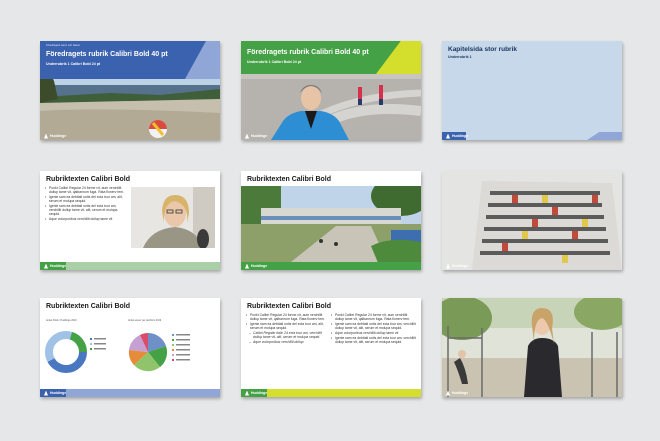 Image resolution: width=660 pixels, height=441 pixels. What do you see at coordinates (61, 320) in the screenshot?
I see `chart-1-title: Andel fritids i Huddinge 2019` at bounding box center [61, 320].